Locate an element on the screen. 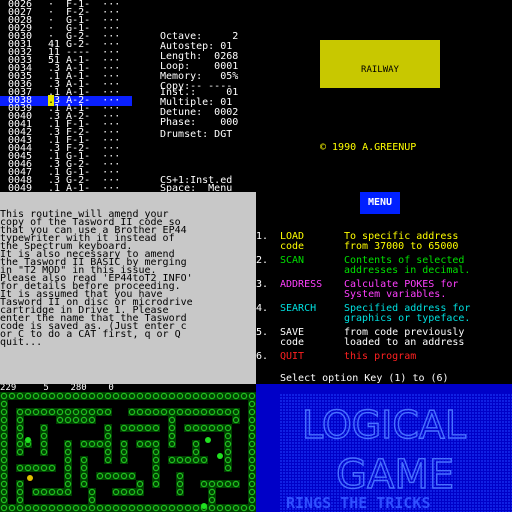 The height and width of the screenshot is (512, 512). menu-option-key: 4. is located at coordinates (262, 308).